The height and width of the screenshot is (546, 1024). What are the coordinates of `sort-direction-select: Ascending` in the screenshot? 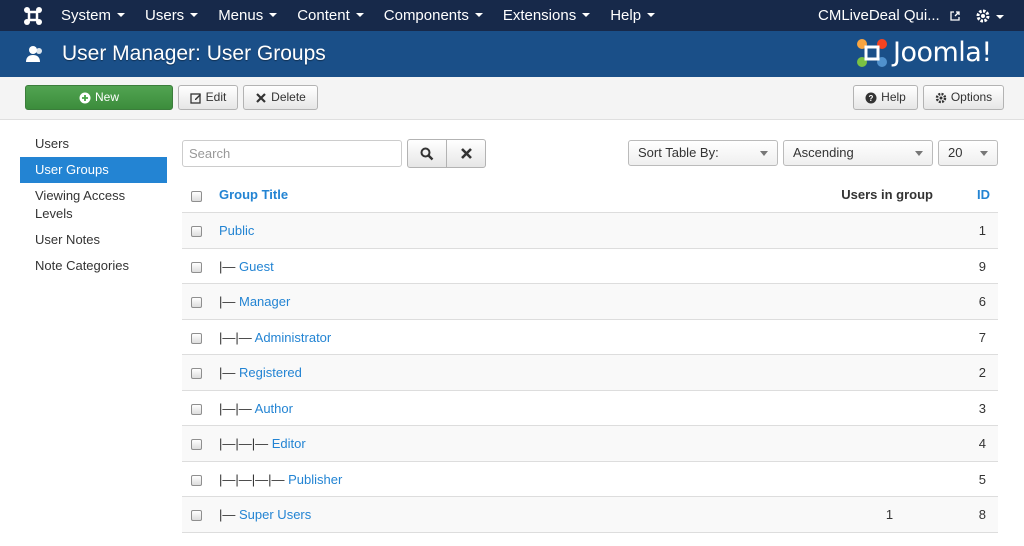 It's located at (858, 153).